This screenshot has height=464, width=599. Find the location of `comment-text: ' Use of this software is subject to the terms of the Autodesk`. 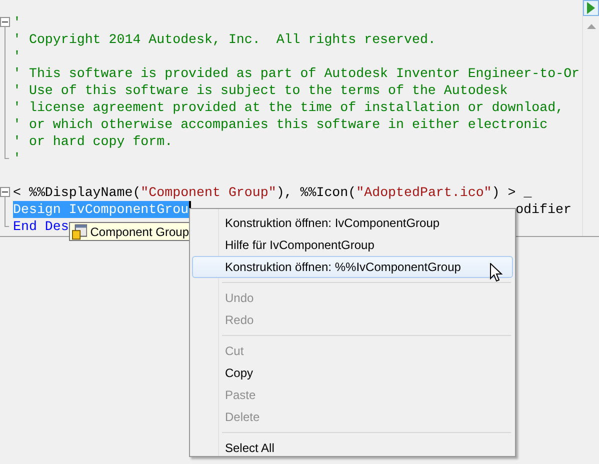

comment-text: ' Use of this software is subject to the terms of the Autodesk is located at coordinates (260, 90).